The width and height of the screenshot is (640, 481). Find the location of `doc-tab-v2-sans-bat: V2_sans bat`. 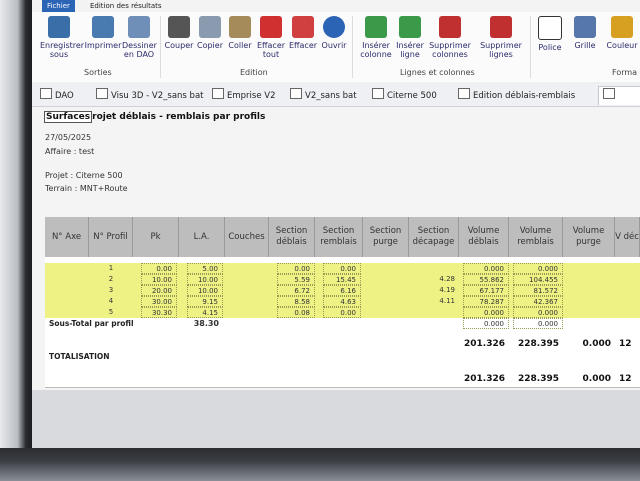

doc-tab-v2-sans-bat: V2_sans bat is located at coordinates (323, 95).